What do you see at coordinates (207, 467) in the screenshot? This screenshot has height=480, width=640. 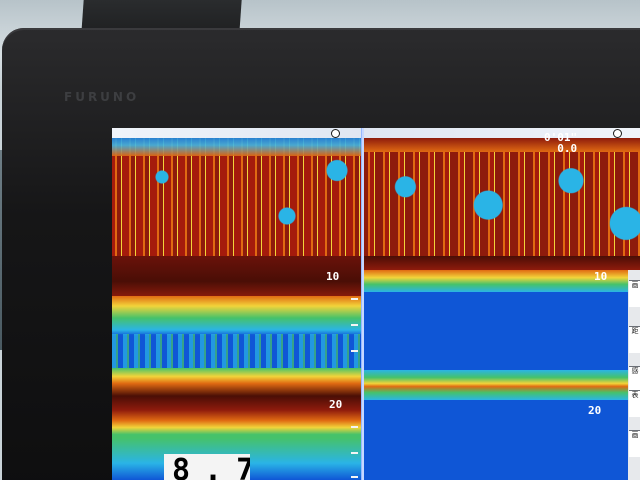 I see `depth-readout: 8.7` at bounding box center [207, 467].